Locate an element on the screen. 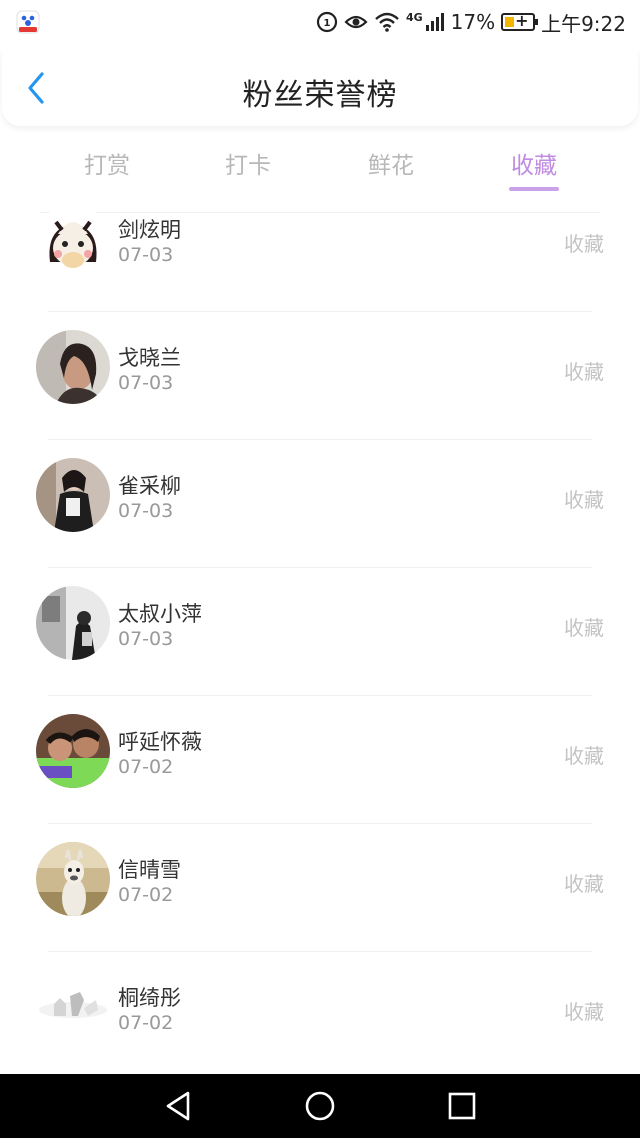 The height and width of the screenshot is (1138, 640). recents-square-icon is located at coordinates (462, 1106).